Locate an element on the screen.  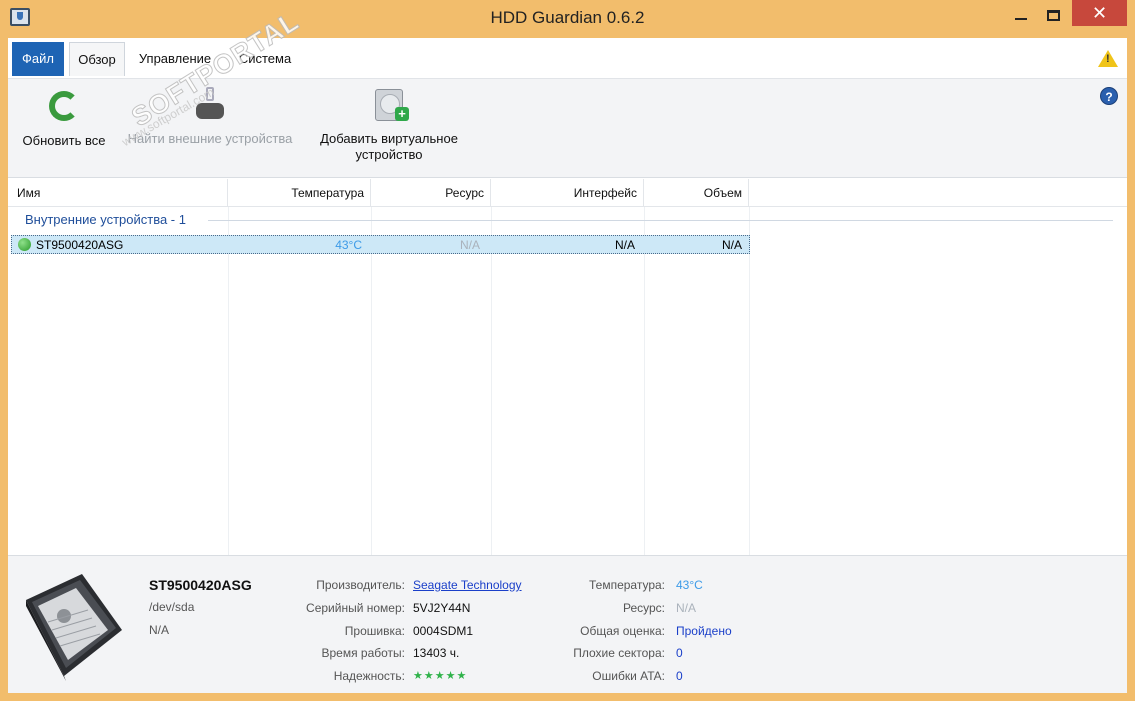
device-volume-cell: N/A is located at coordinates (731, 245).